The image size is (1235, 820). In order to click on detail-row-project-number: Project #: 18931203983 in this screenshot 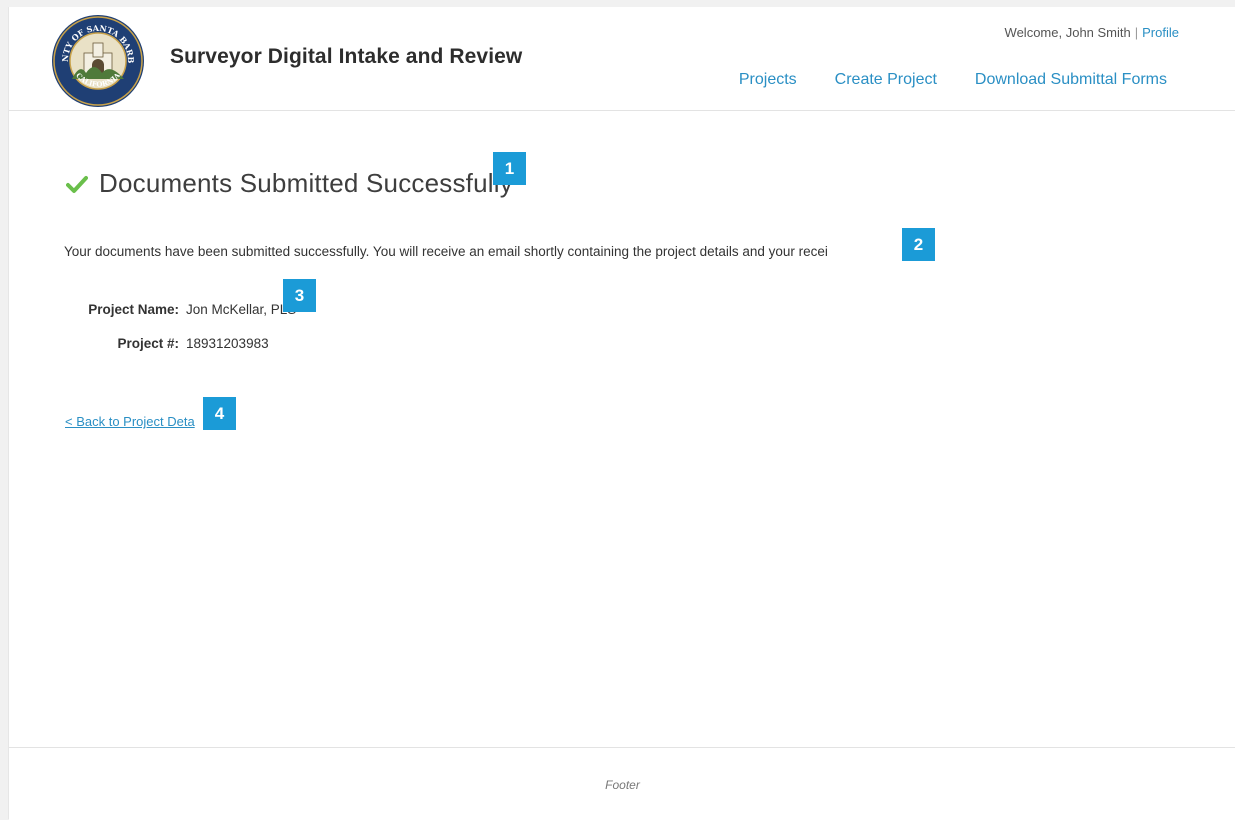, I will do `click(180, 353)`.